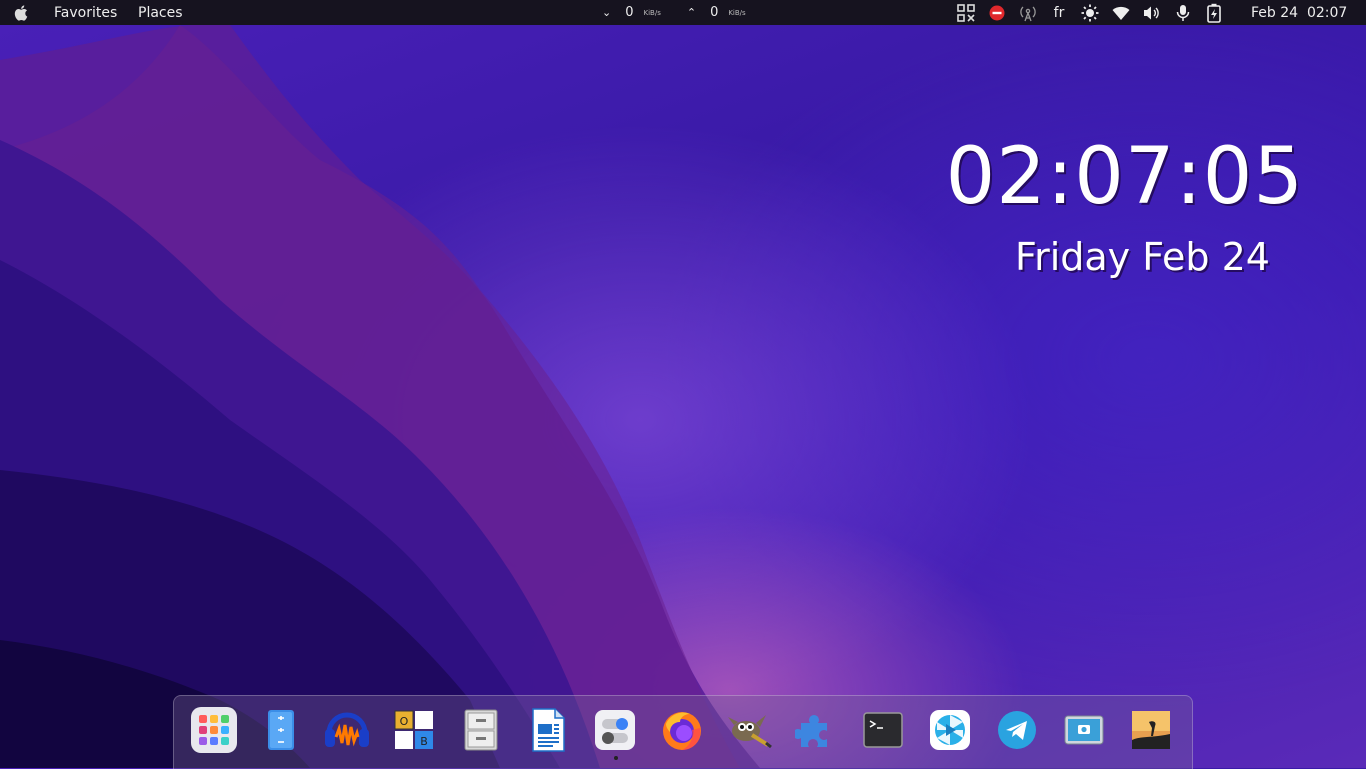 This screenshot has height=769, width=1366. What do you see at coordinates (714, 12) in the screenshot?
I see `upload-speed-value: 0` at bounding box center [714, 12].